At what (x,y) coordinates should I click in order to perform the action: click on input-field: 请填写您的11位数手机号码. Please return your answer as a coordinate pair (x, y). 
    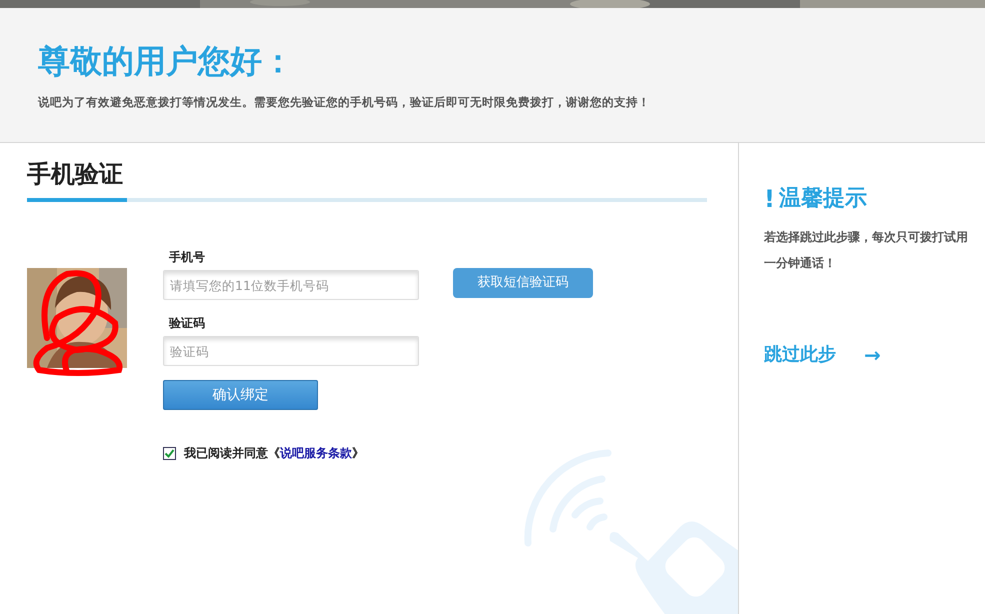
    Looking at the image, I should click on (291, 285).